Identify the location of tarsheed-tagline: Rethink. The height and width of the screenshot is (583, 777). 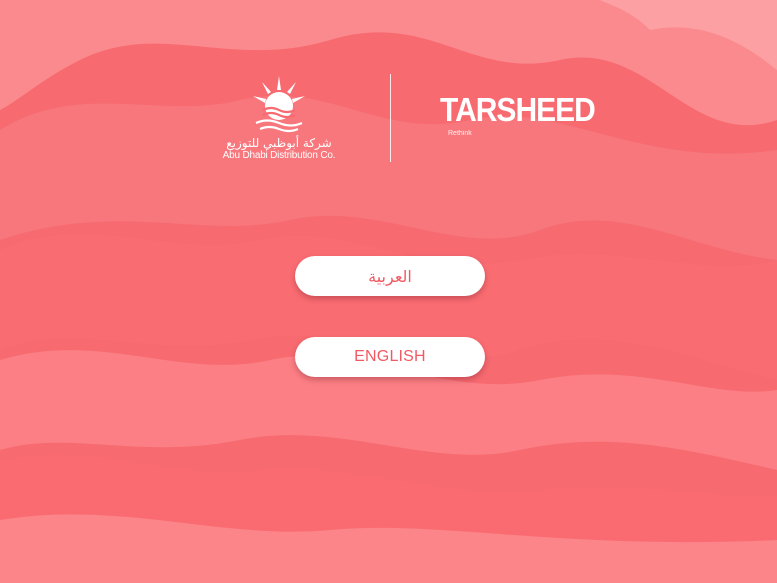
(460, 133).